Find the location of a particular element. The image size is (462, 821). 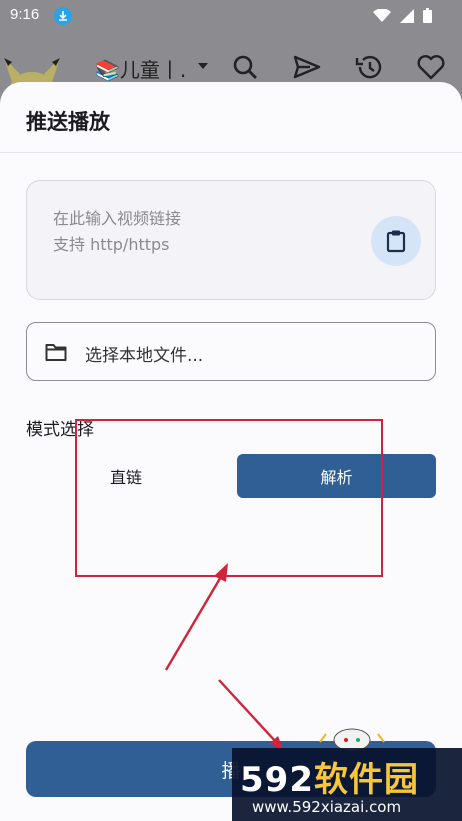

wifi-icon is located at coordinates (381, 15).